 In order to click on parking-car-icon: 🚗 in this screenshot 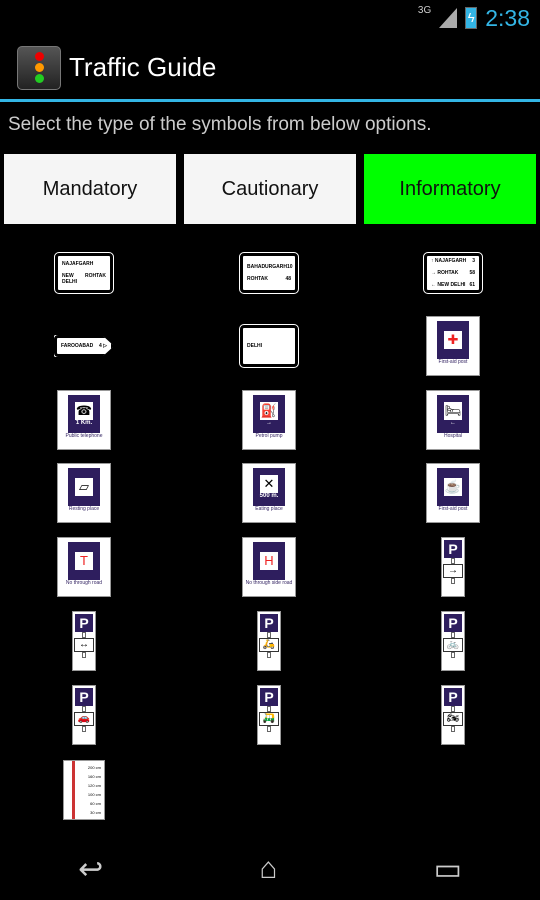, I will do `click(84, 719)`.